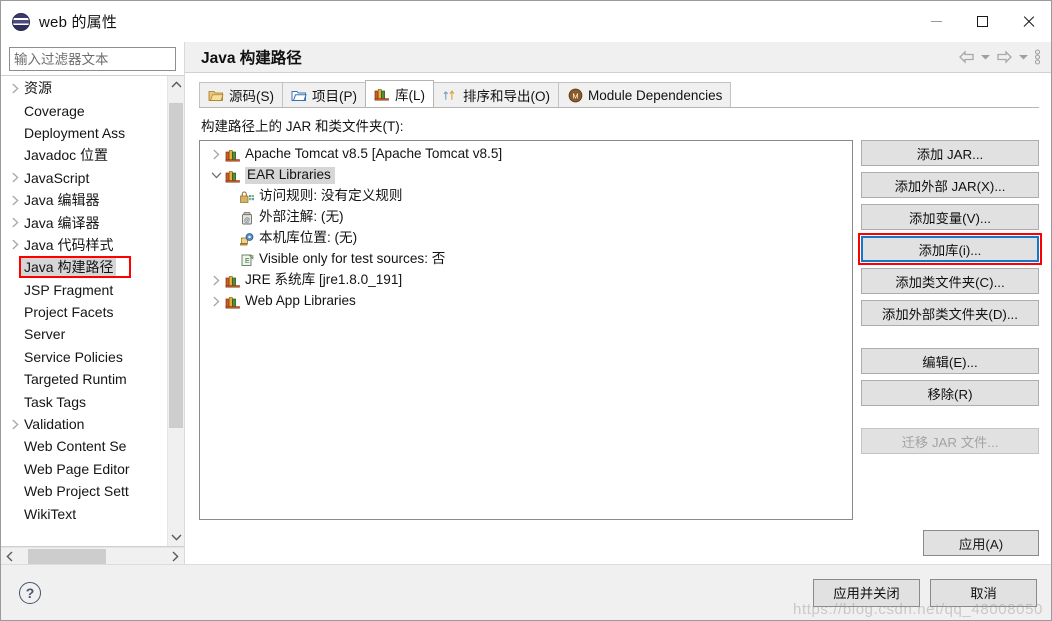 The height and width of the screenshot is (621, 1052). Describe the element at coordinates (69, 244) in the screenshot. I see `sidebar-item-label: Java 代码样式` at that location.